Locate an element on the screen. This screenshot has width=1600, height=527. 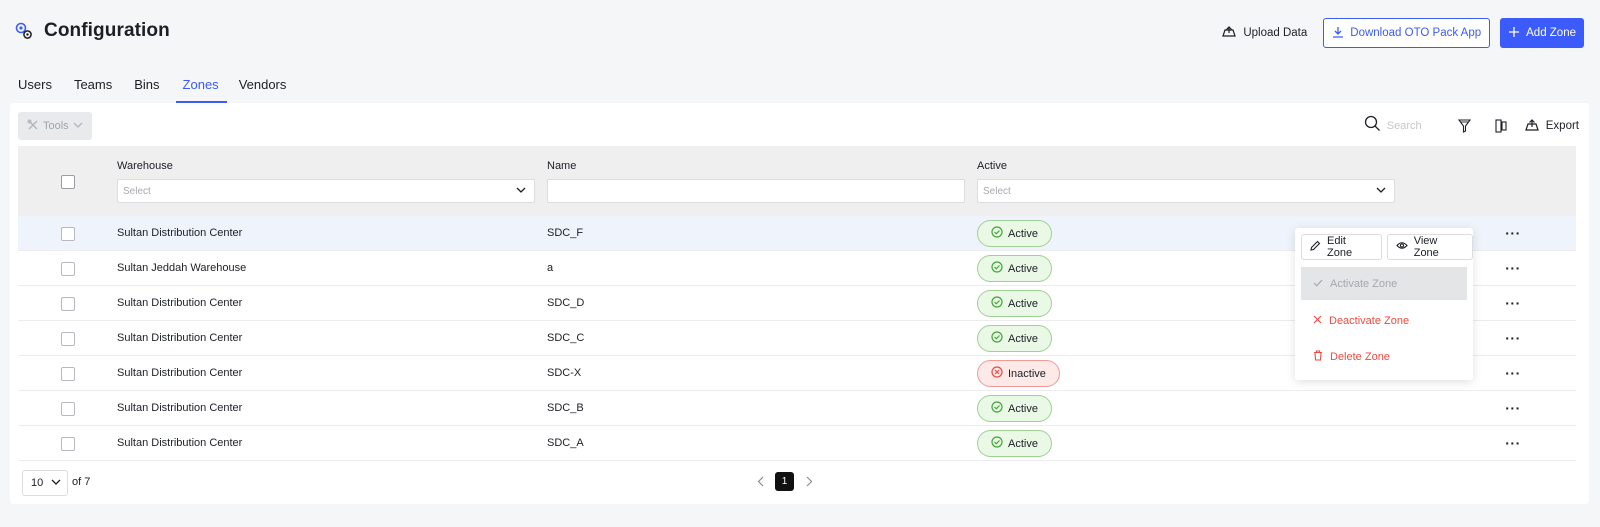
title-wrap: Configuration is located at coordinates (92, 31).